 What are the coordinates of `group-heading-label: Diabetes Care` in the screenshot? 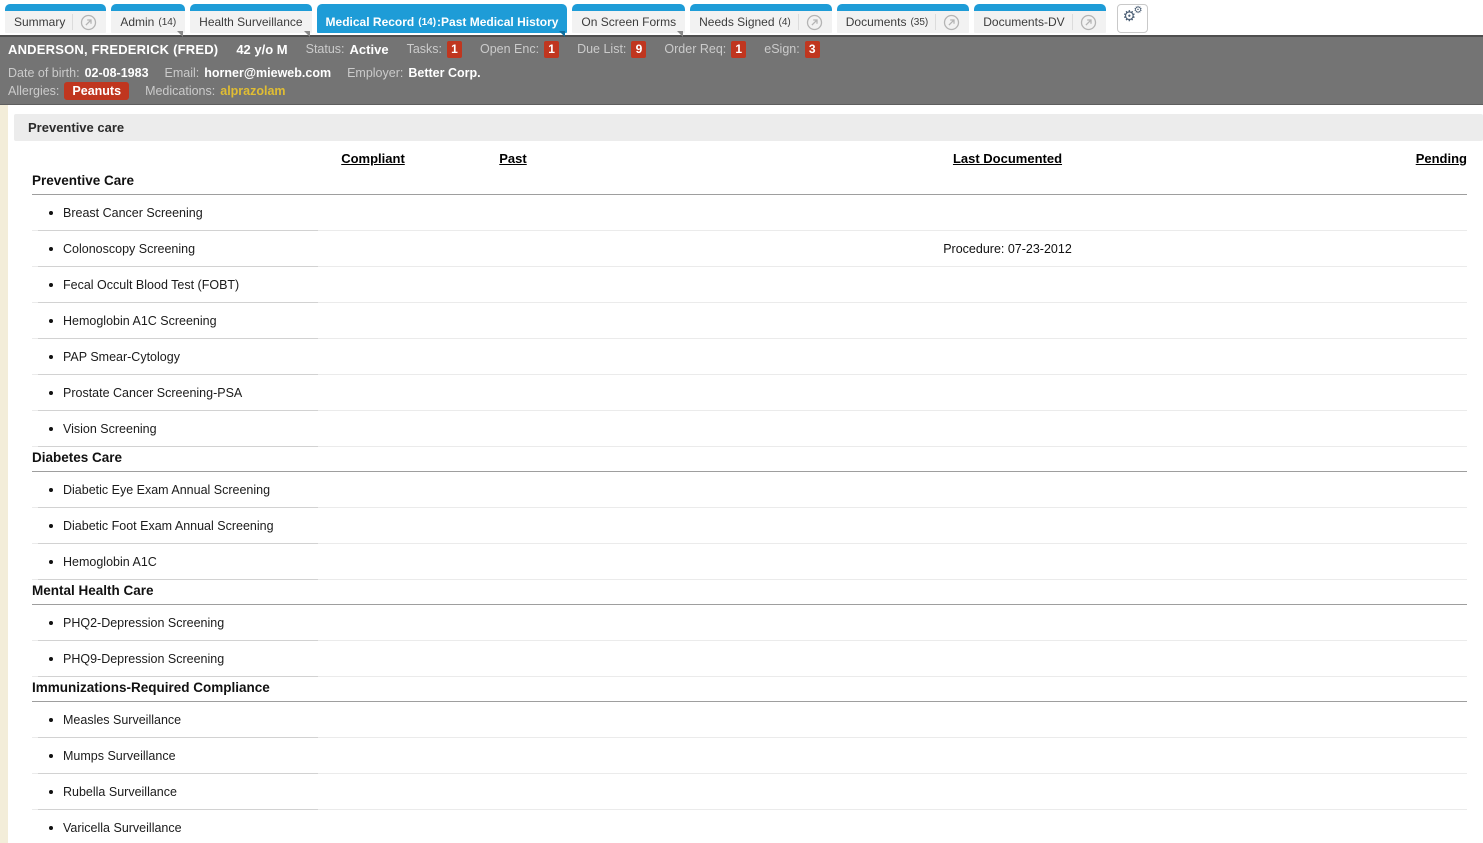 It's located at (77, 457).